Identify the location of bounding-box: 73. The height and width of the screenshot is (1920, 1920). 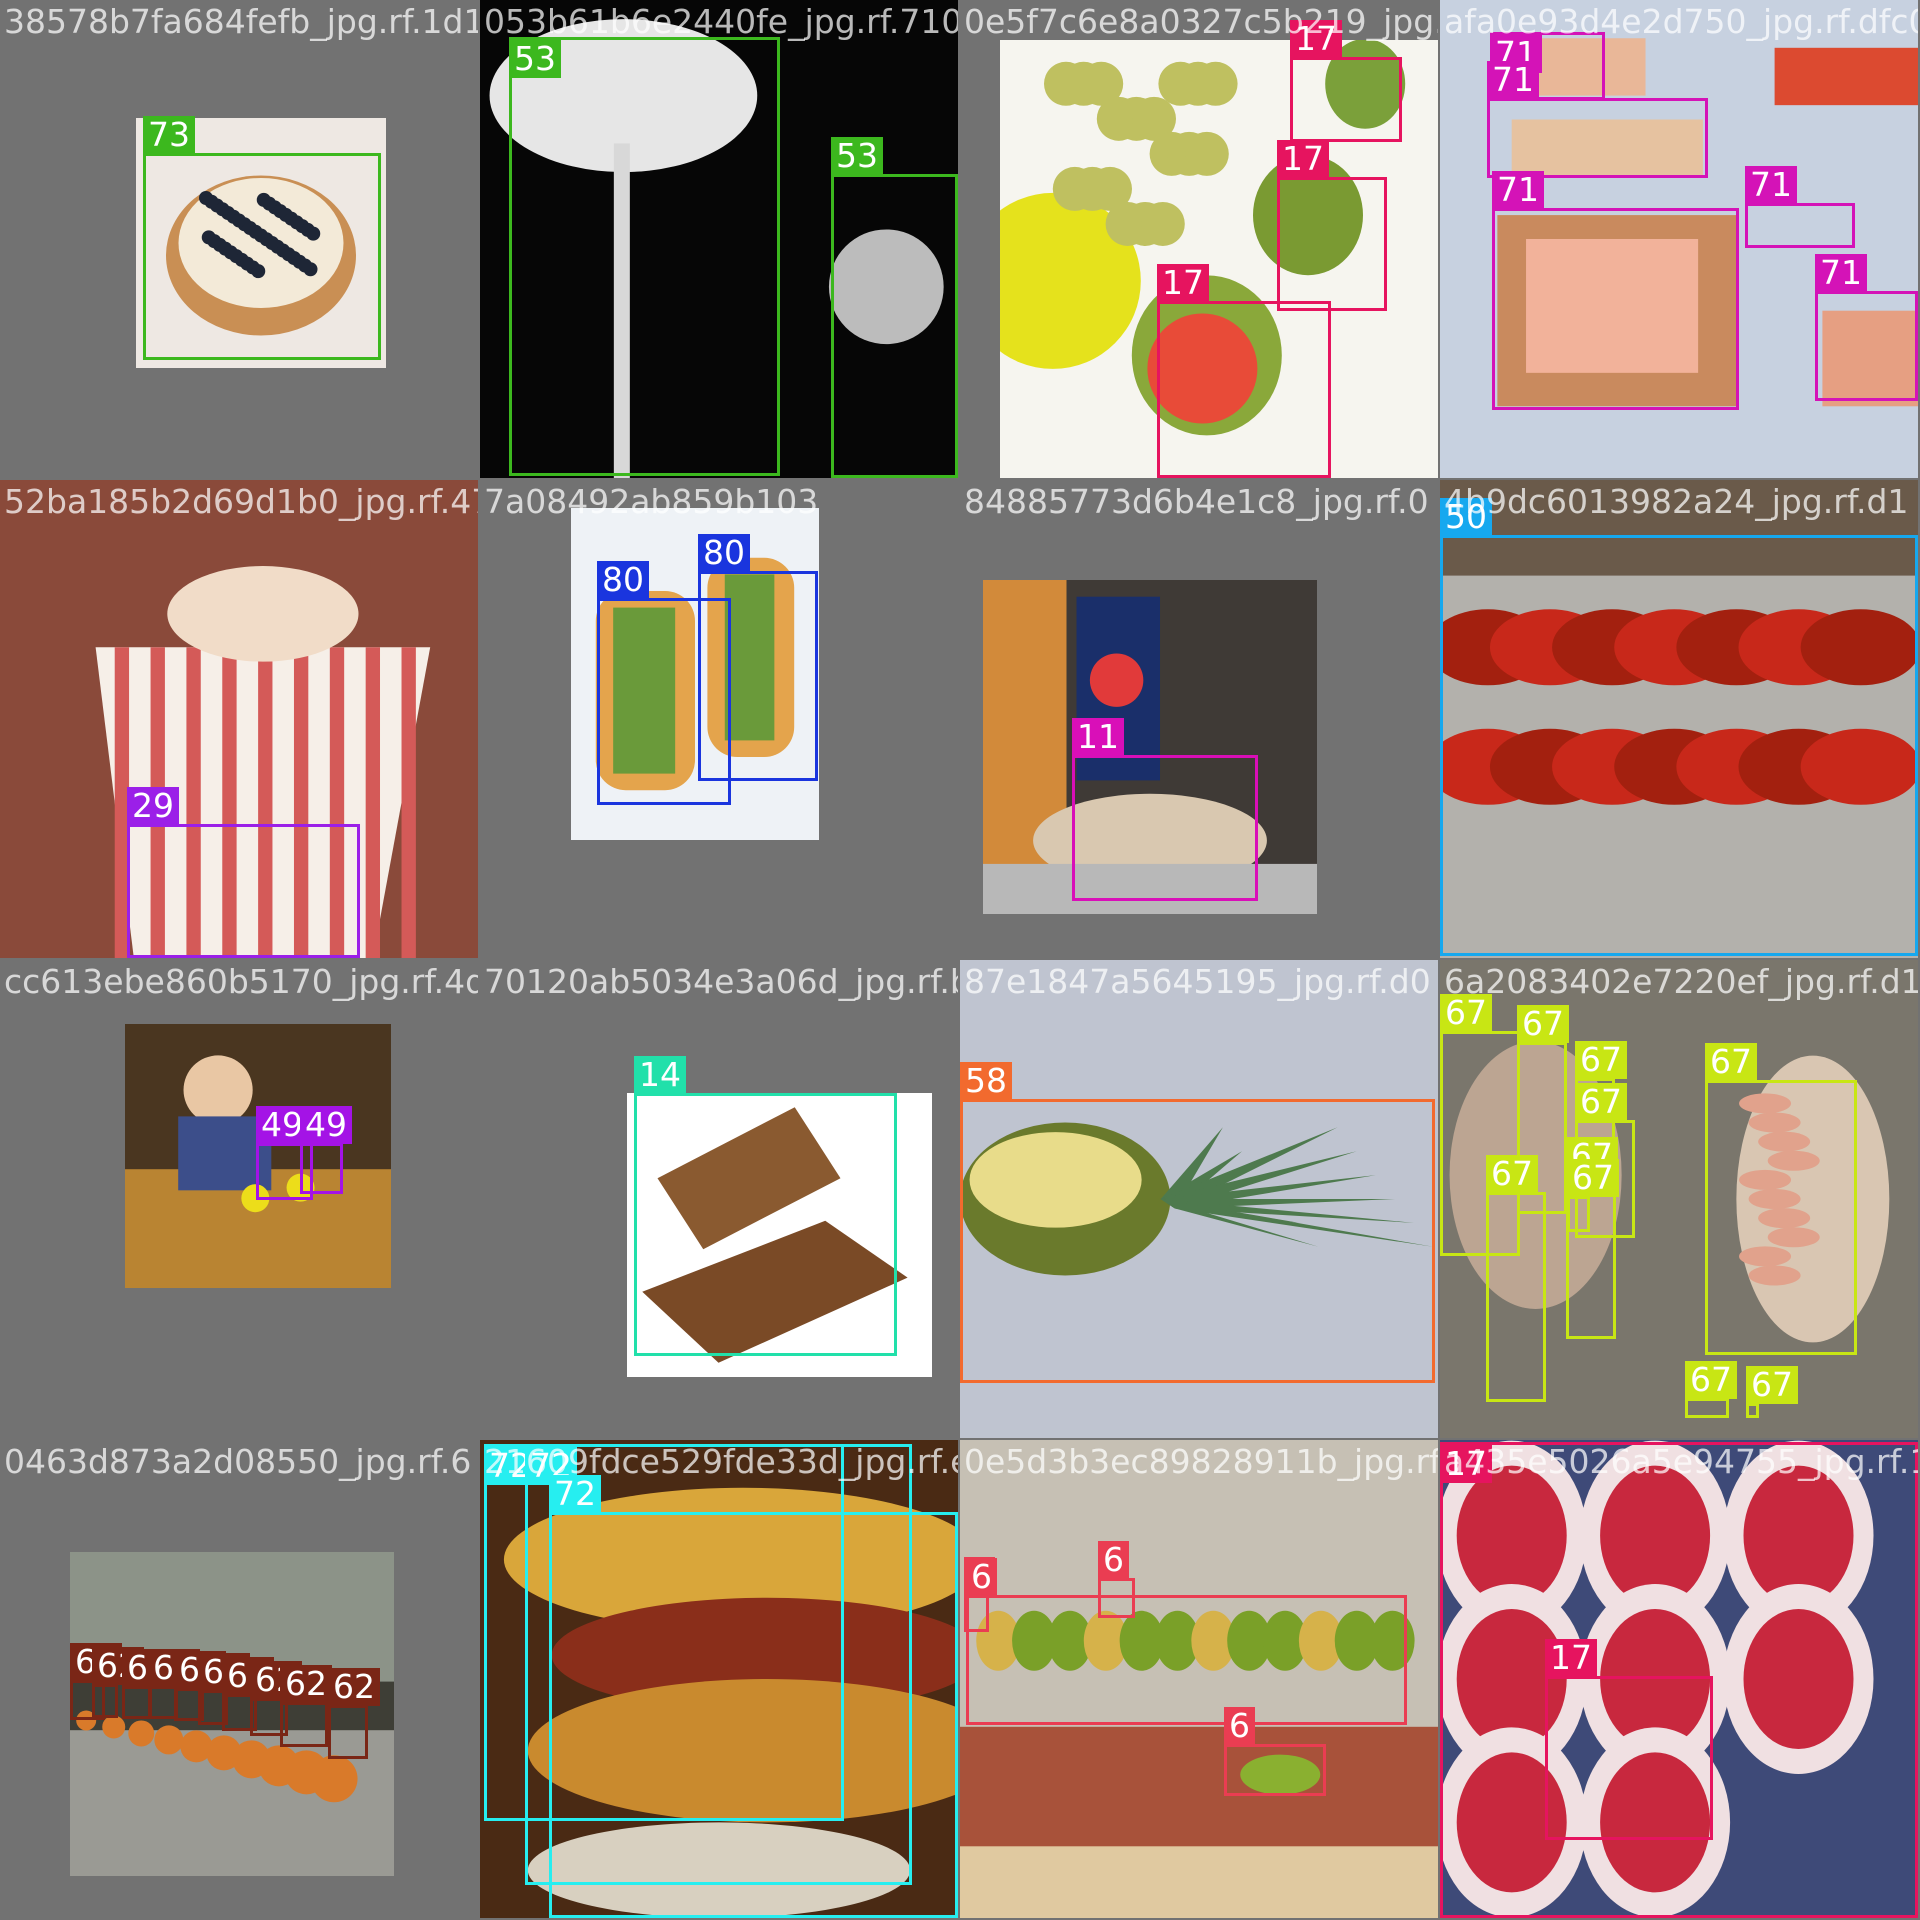
(262, 238).